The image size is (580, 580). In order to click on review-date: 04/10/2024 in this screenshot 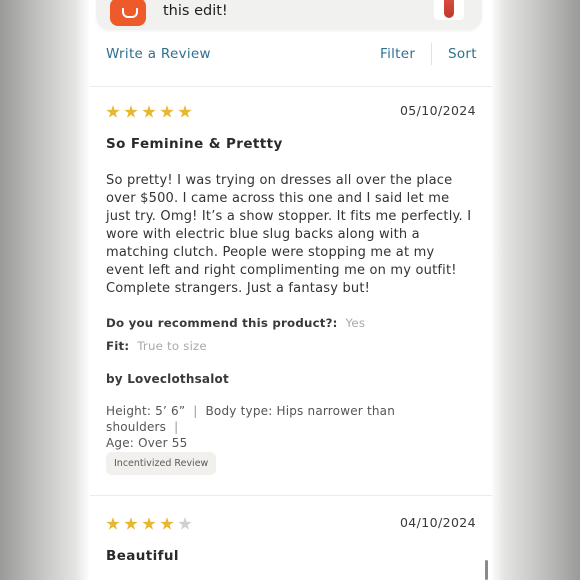, I will do `click(437, 522)`.